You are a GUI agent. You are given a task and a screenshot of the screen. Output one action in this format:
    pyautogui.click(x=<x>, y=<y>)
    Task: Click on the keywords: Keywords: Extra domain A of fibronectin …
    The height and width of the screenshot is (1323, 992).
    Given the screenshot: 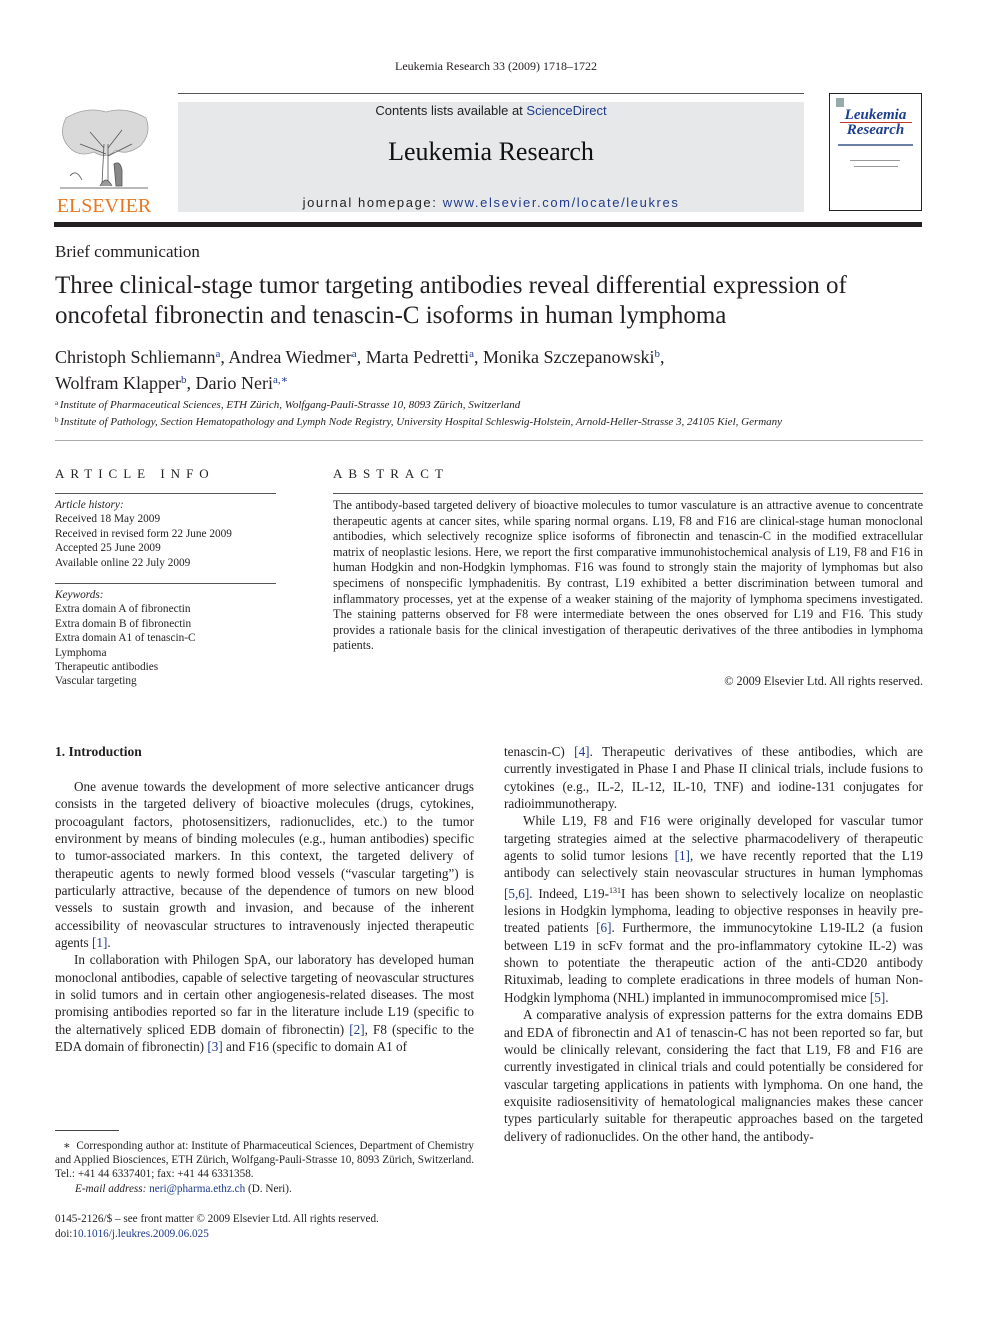 What is the action you would take?
    pyautogui.click(x=165, y=638)
    